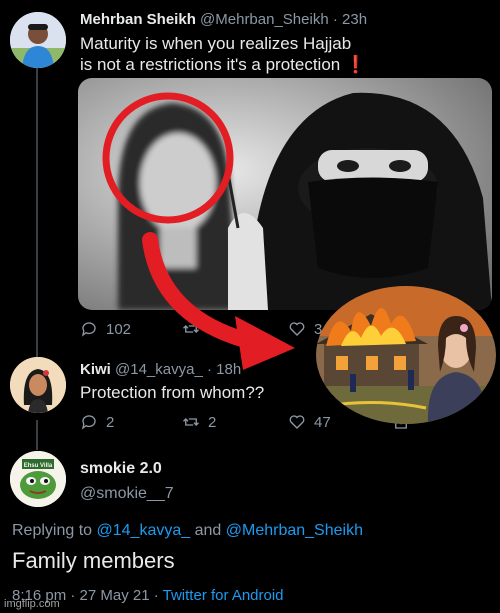  What do you see at coordinates (95, 369) in the screenshot?
I see `tweet2-display-name: Kiwi` at bounding box center [95, 369].